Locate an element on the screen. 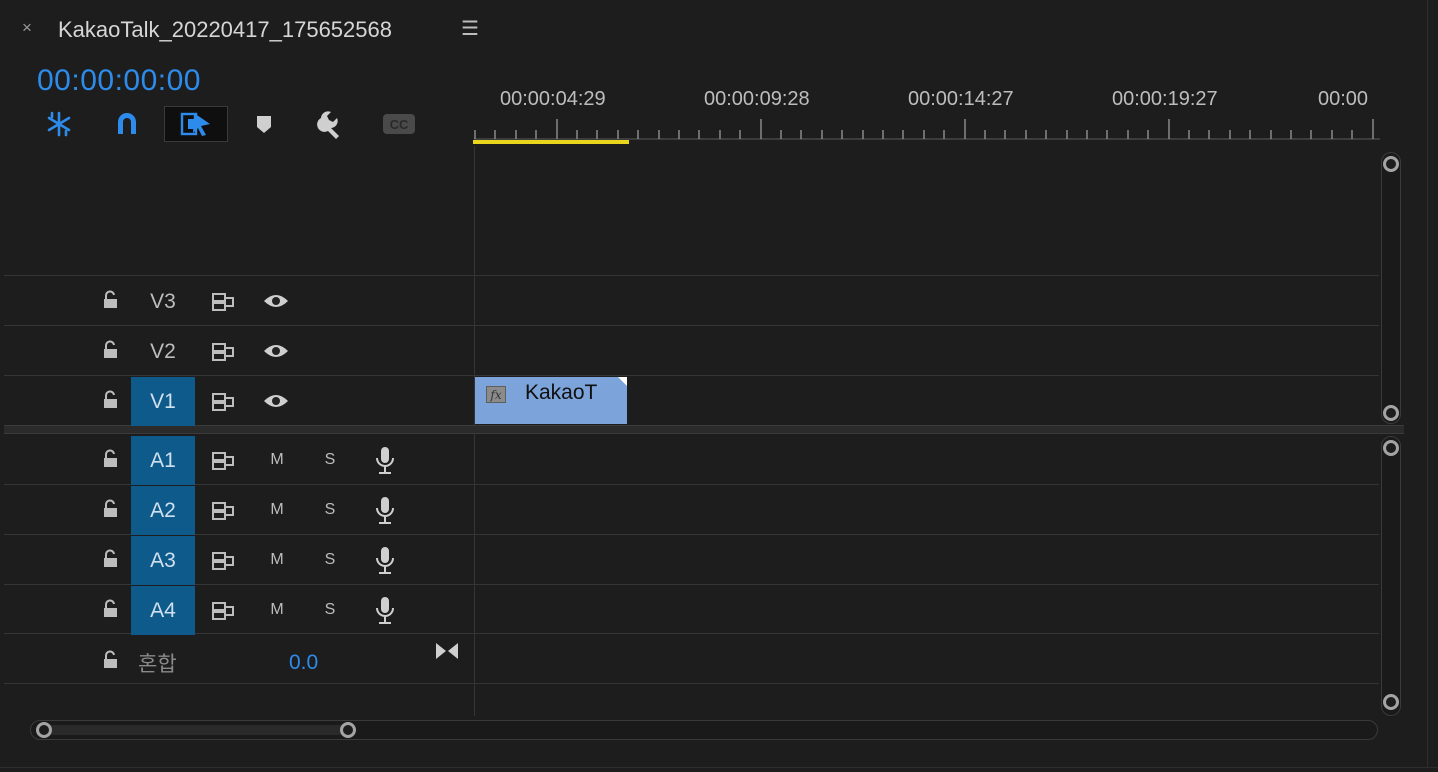  mix-track-label: 혼합 is located at coordinates (157, 664).